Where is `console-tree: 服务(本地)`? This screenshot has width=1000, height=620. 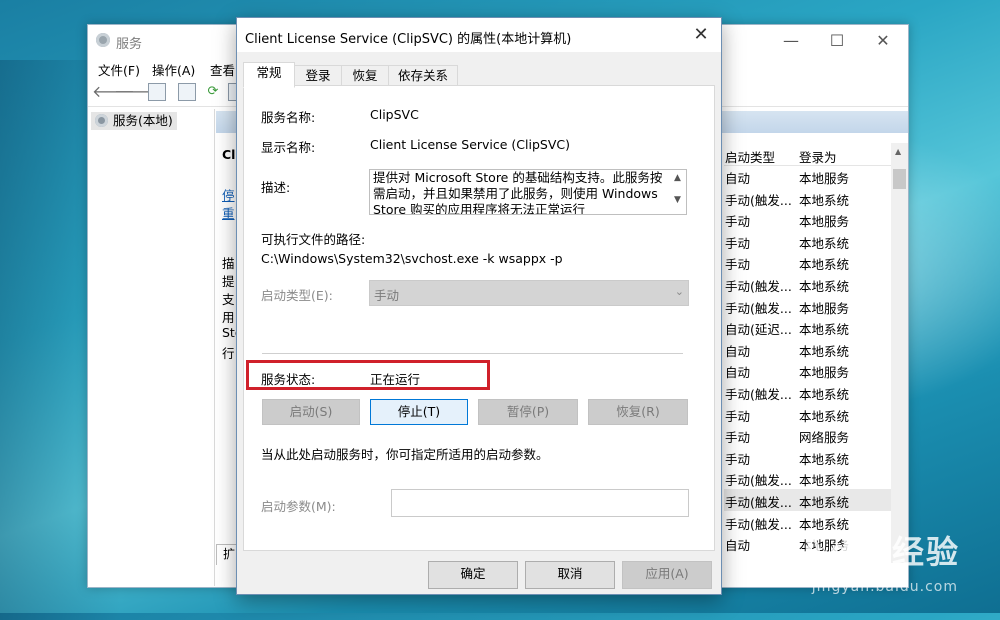 console-tree: 服务(本地) is located at coordinates (151, 347).